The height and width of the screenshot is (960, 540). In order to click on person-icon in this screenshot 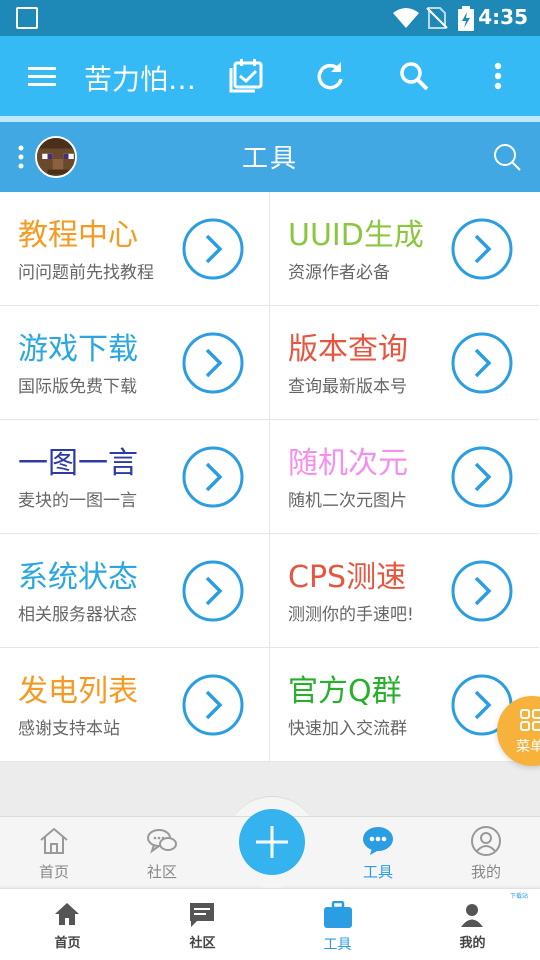, I will do `click(472, 915)`.